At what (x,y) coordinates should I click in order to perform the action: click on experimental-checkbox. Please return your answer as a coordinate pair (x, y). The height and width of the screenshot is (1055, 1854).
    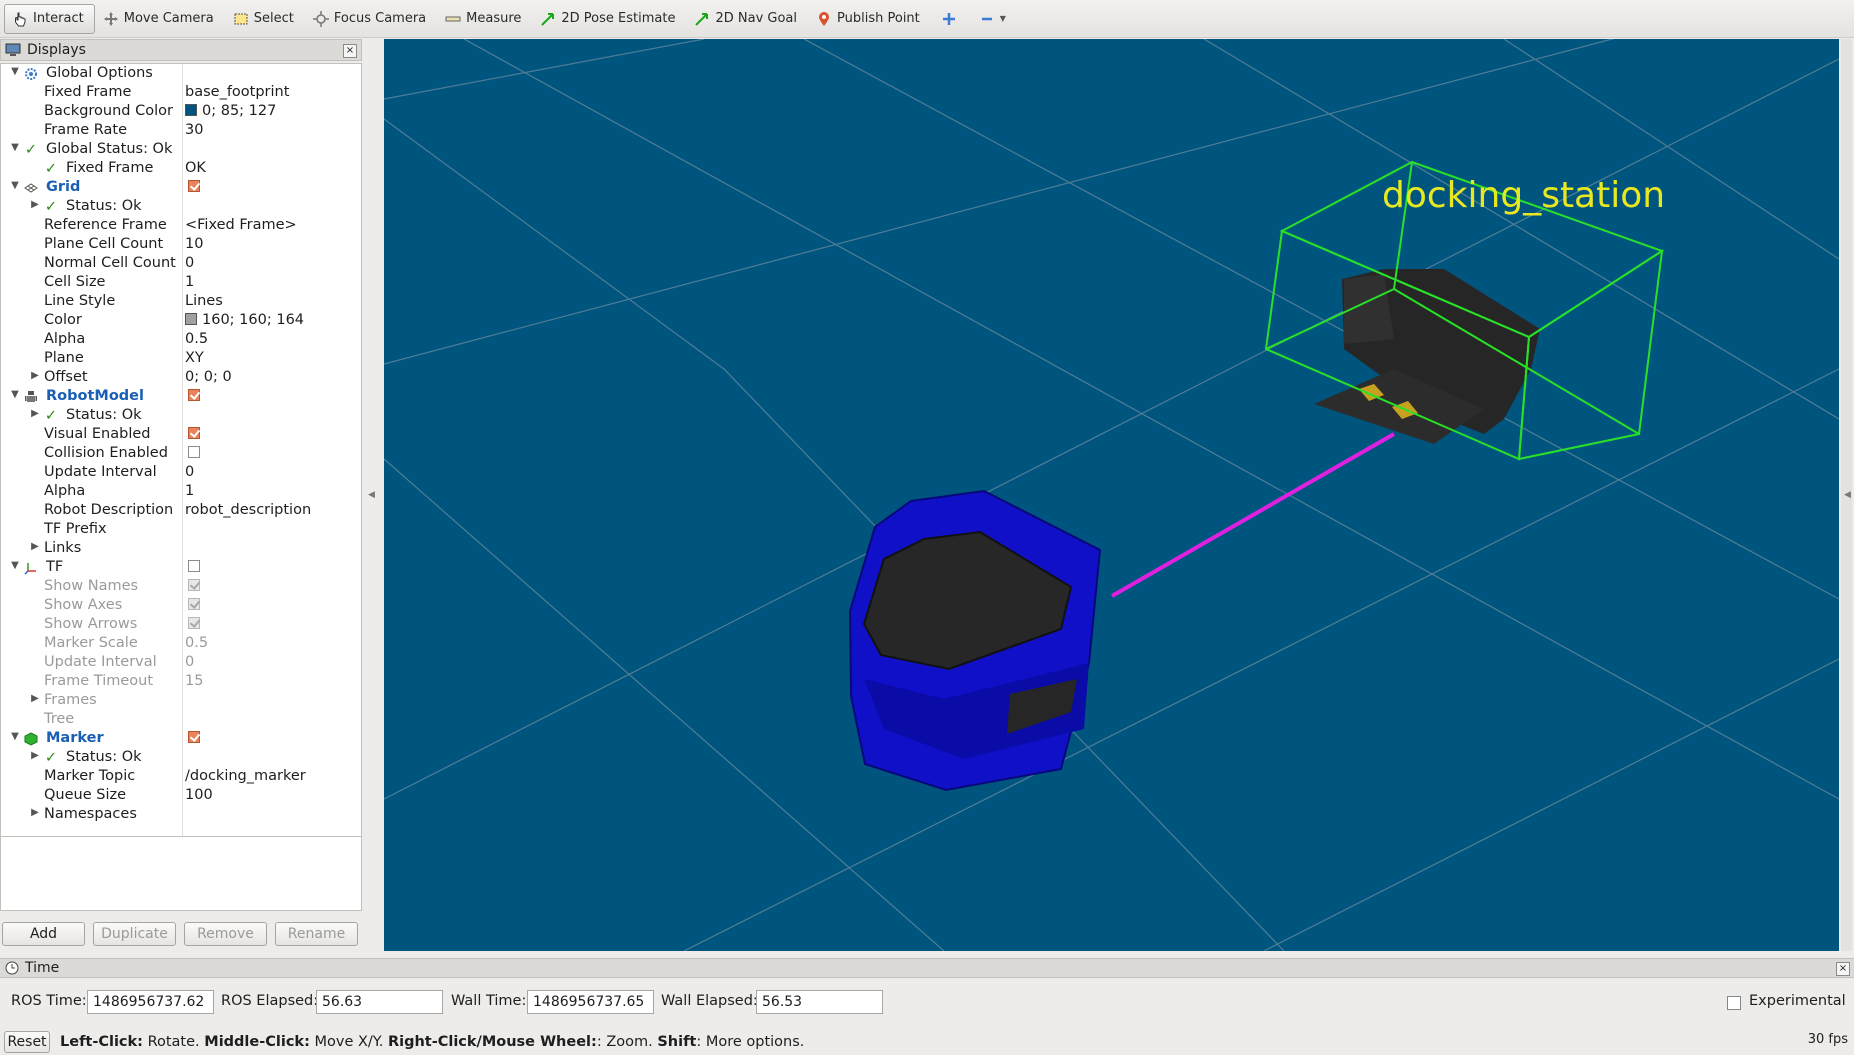
    Looking at the image, I should click on (1734, 1003).